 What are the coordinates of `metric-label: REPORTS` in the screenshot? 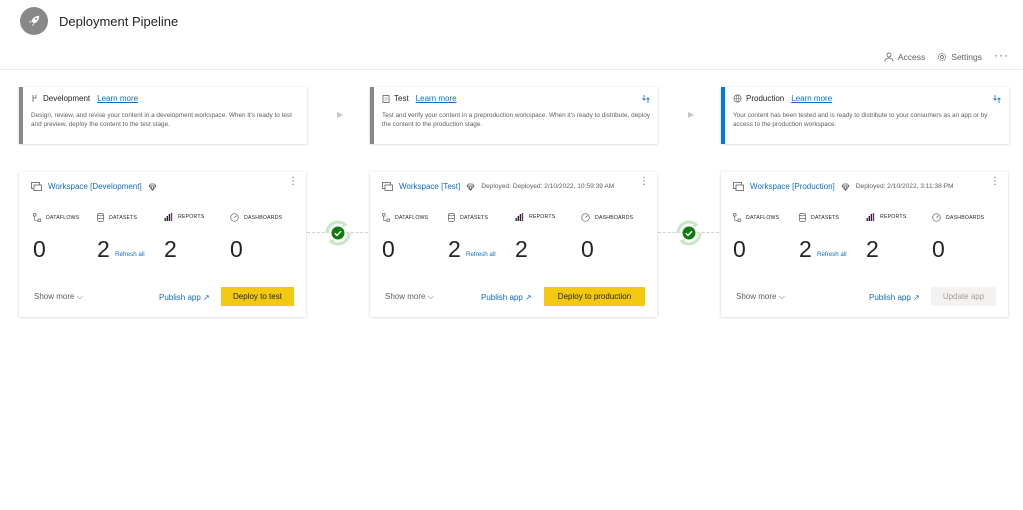 It's located at (893, 217).